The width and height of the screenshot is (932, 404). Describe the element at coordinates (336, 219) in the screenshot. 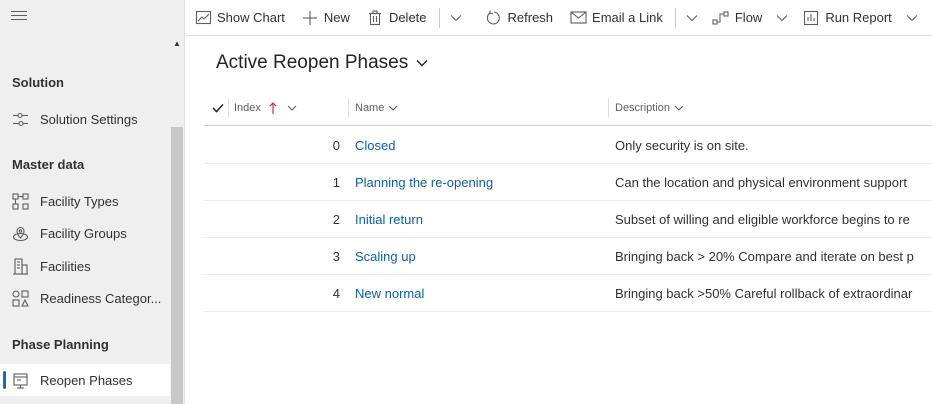

I see `cell-index: 2` at that location.